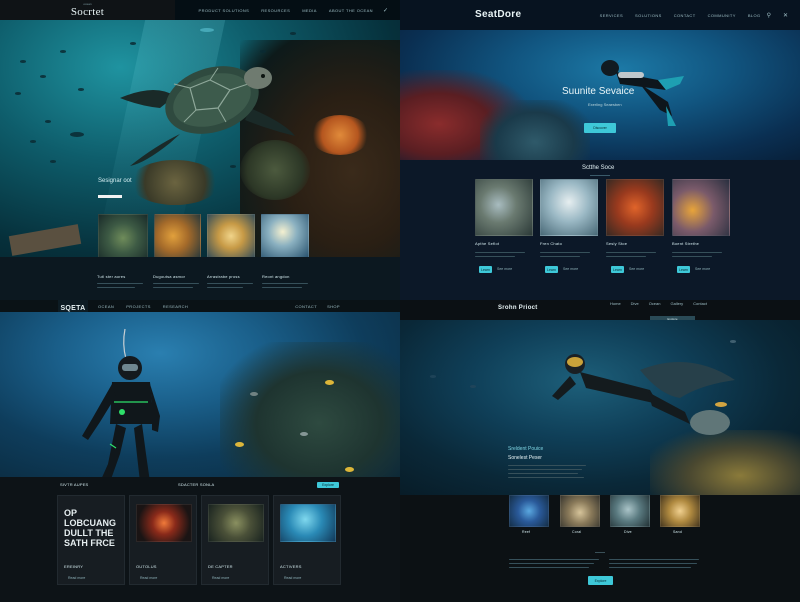 The height and width of the screenshot is (602, 800). I want to click on band-label-left: Sivtr aupes, so click(74, 484).